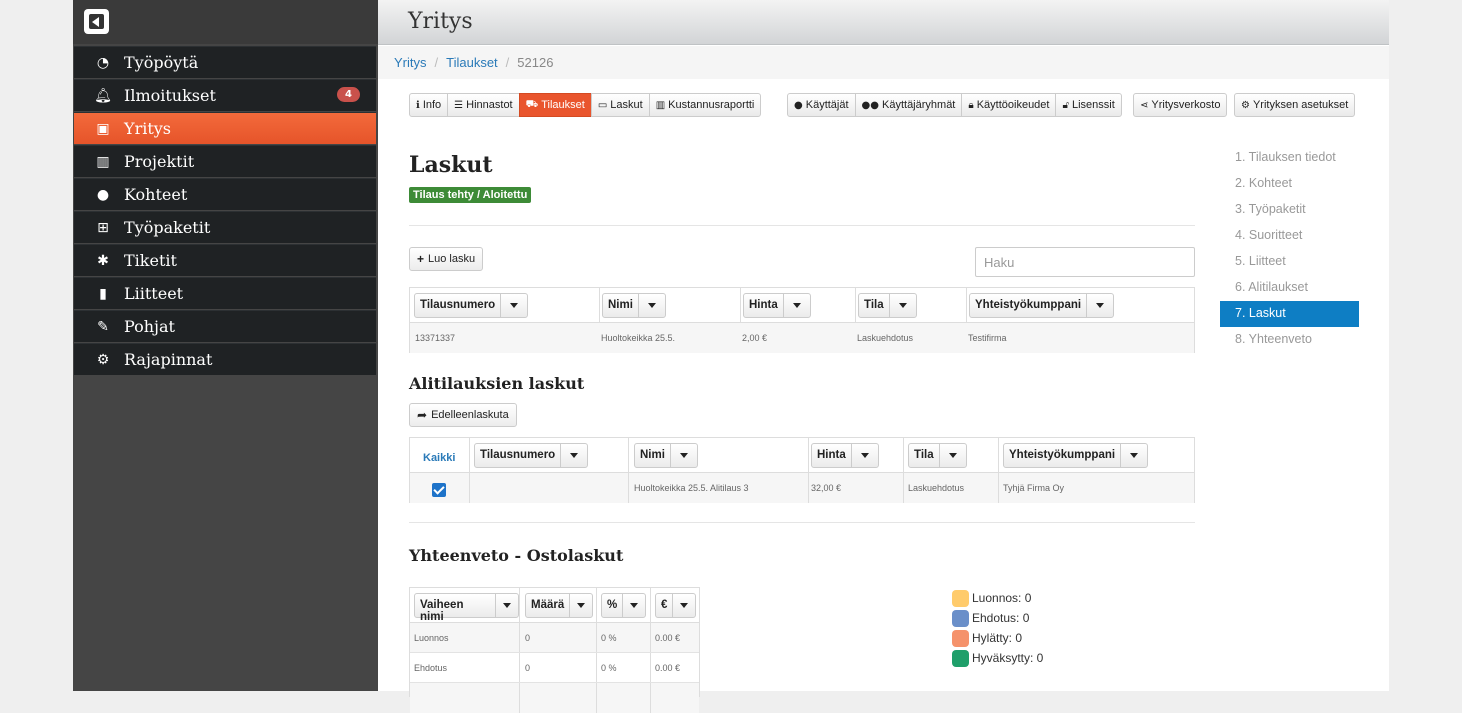 The image size is (1462, 713). What do you see at coordinates (225, 194) in the screenshot?
I see `sidebar-item-kohteet: ● Kohteet` at bounding box center [225, 194].